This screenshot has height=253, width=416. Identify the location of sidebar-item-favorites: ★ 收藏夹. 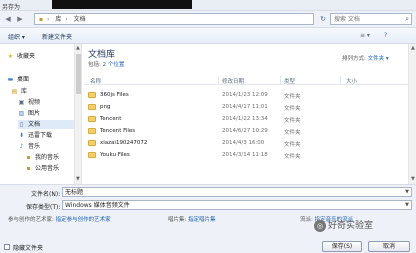
(21, 56).